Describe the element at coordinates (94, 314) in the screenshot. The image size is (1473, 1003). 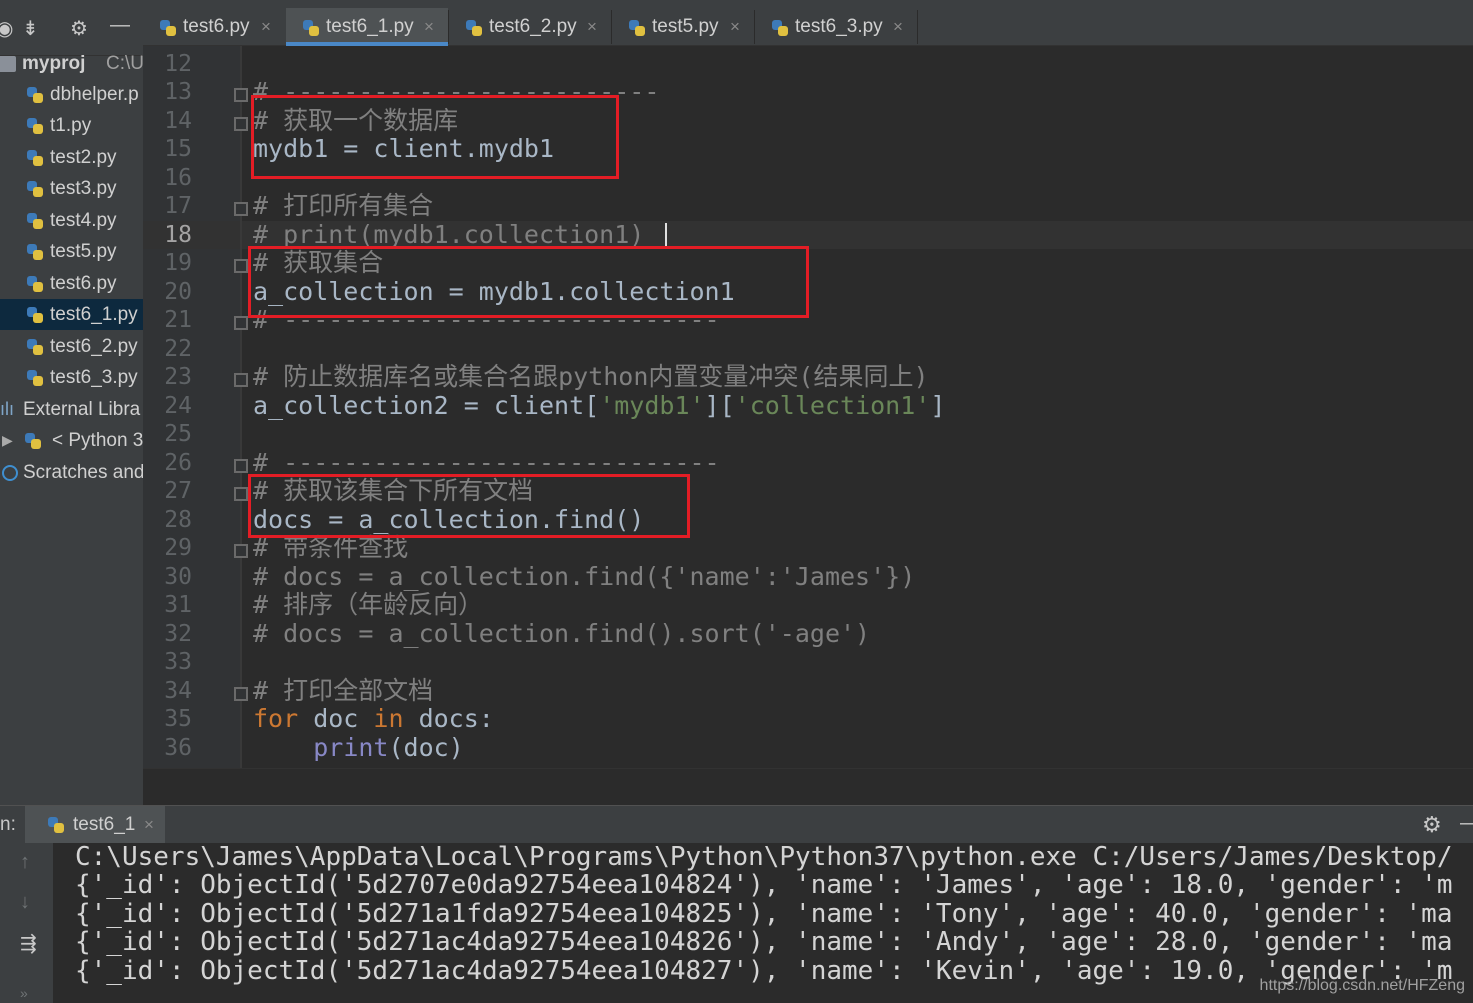
I see `tree-item-label: test6_1.py` at that location.